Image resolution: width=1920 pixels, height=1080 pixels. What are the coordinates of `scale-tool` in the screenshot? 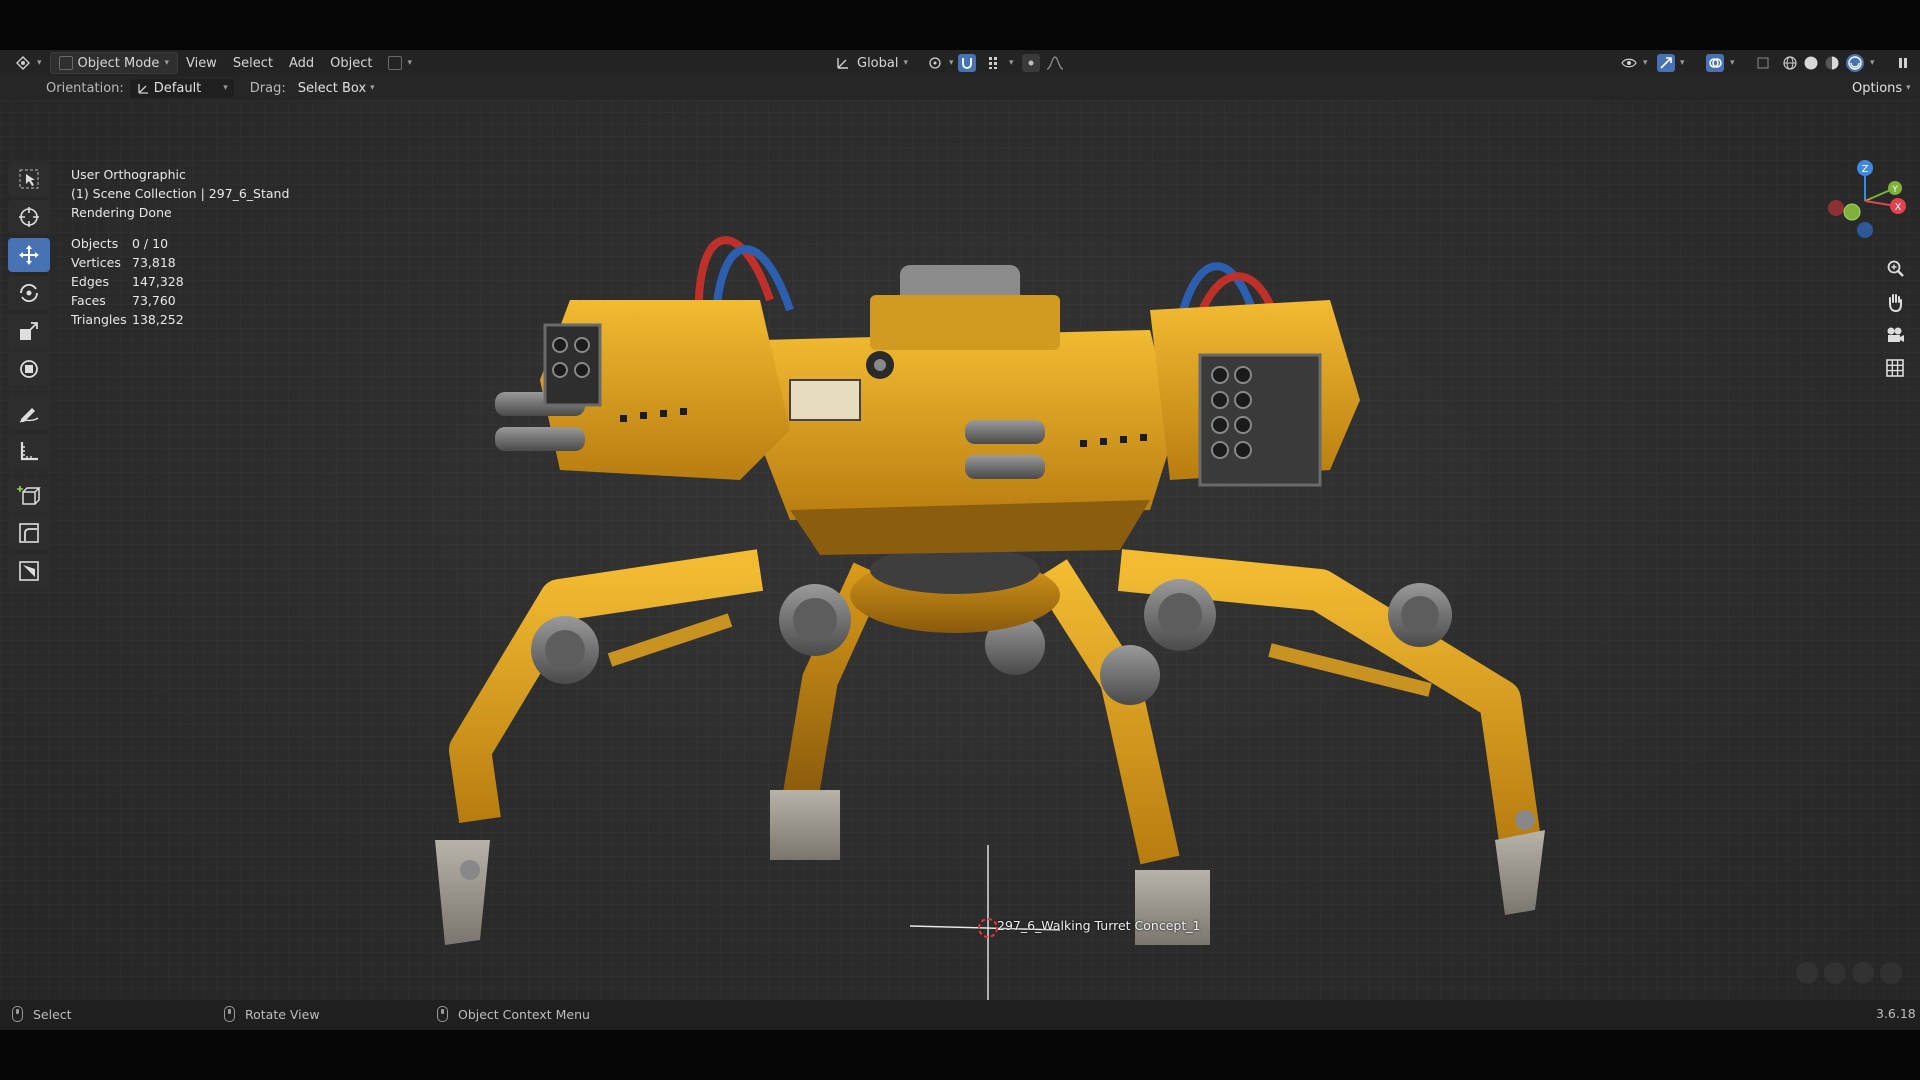 It's located at (29, 331).